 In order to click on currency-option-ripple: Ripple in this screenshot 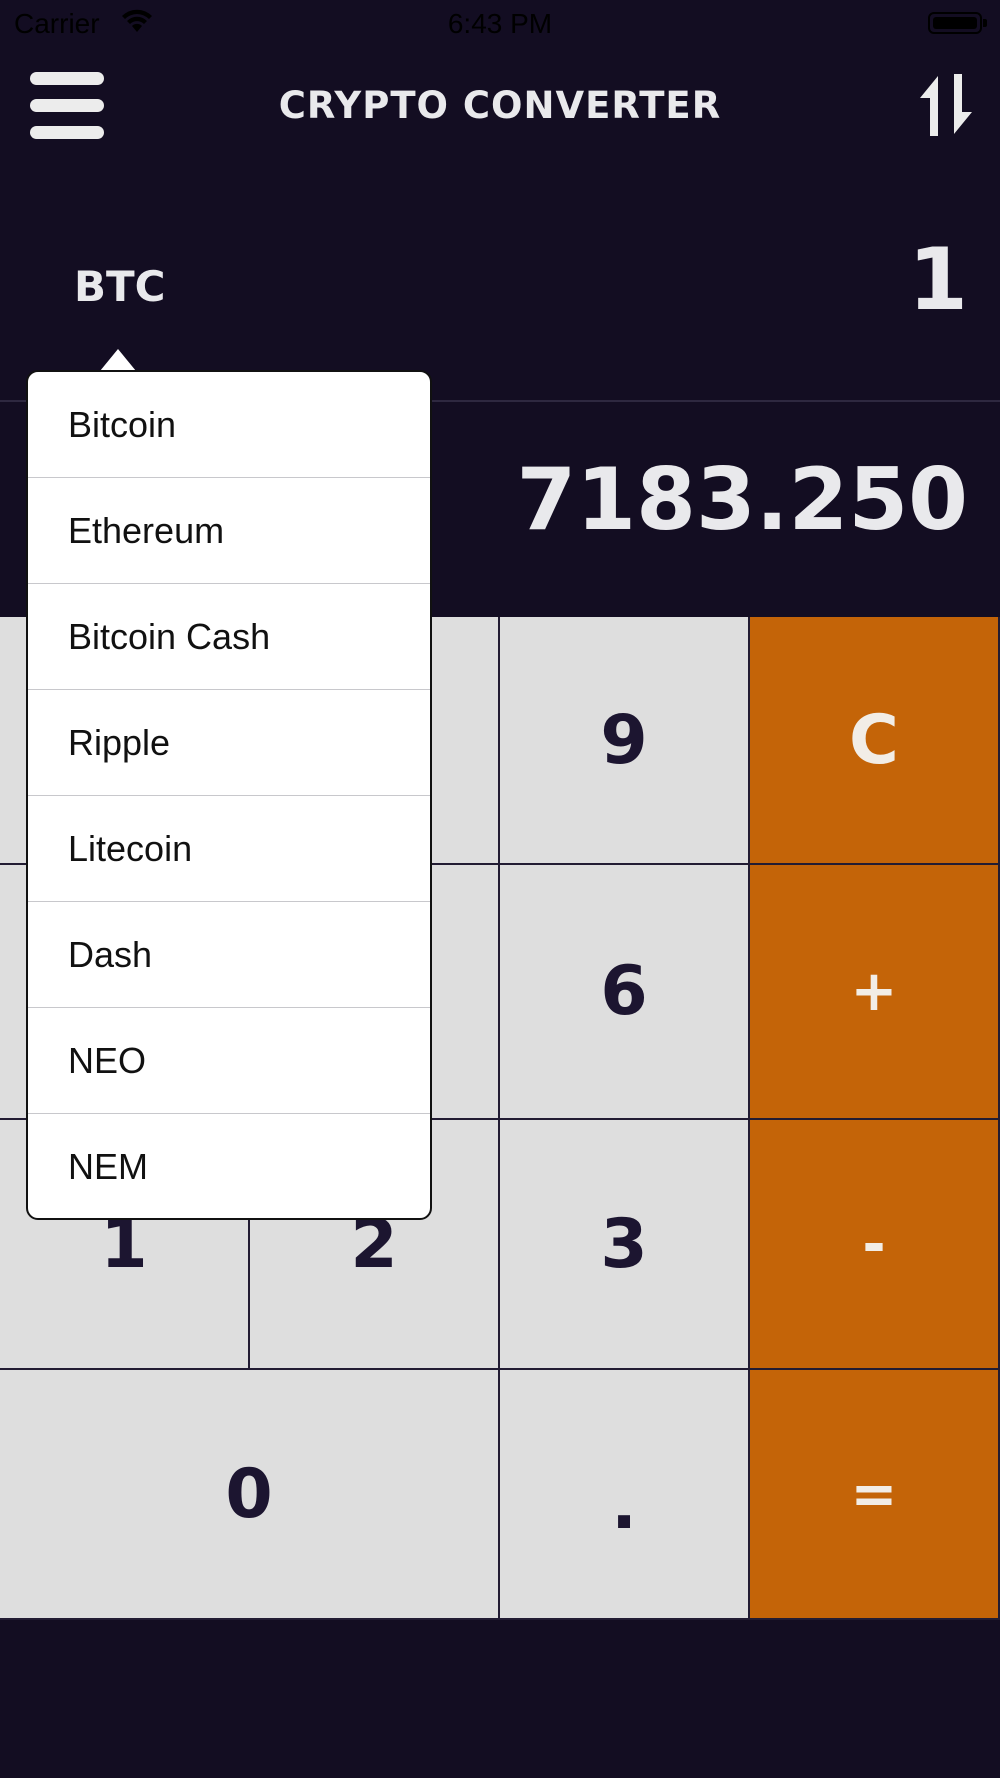, I will do `click(229, 743)`.